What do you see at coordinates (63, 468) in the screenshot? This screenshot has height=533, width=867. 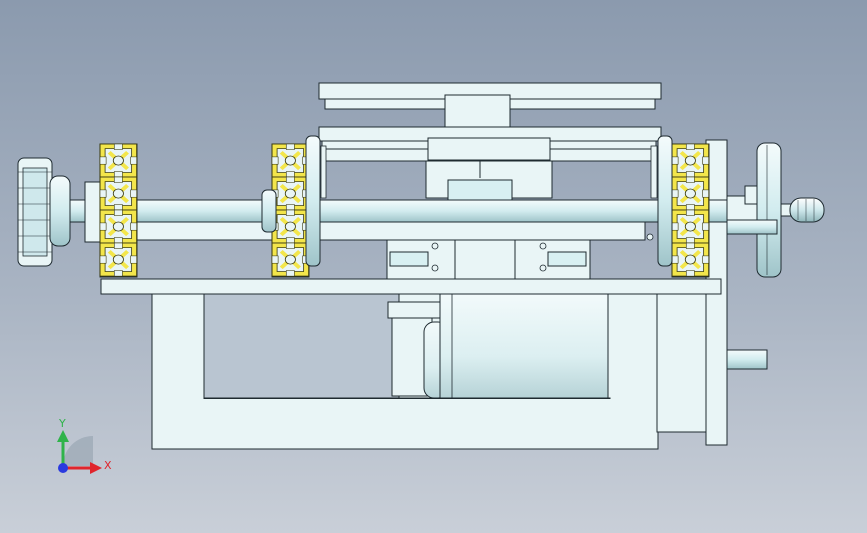 I see `z-axis-dot` at bounding box center [63, 468].